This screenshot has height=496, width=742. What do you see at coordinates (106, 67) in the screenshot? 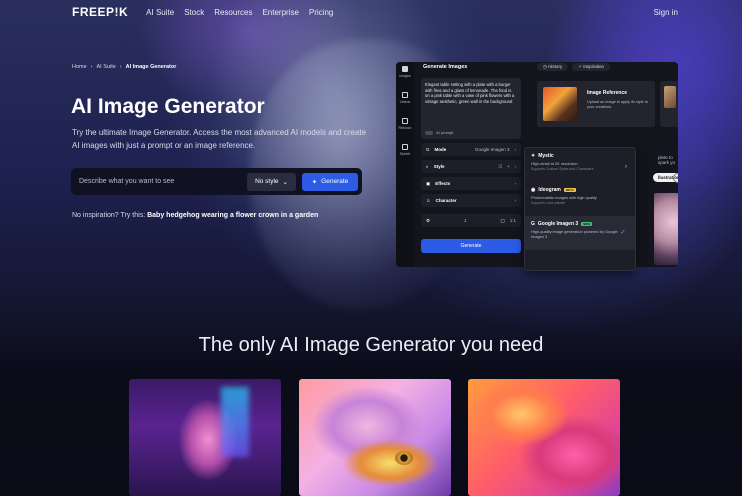
I see `breadcrumb-ai-suite: AI Suite` at bounding box center [106, 67].